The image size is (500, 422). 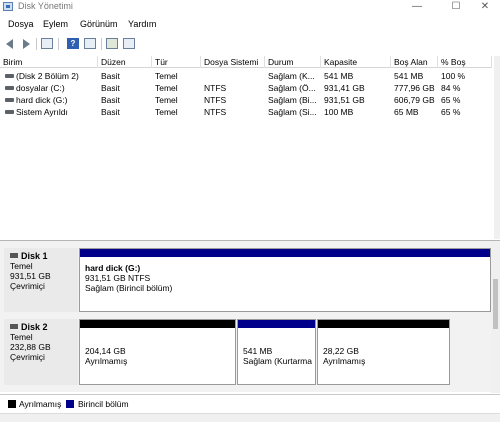 What do you see at coordinates (276, 324) in the screenshot?
I see `partition-bar-primary` at bounding box center [276, 324].